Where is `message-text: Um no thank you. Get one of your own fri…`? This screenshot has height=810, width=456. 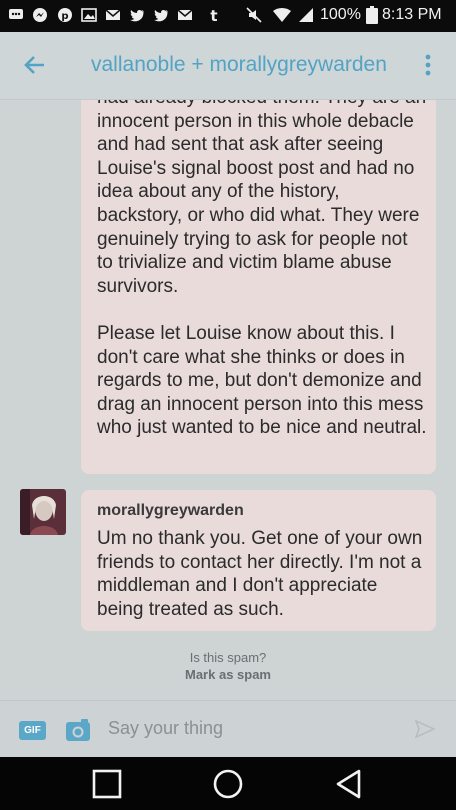 message-text: Um no thank you. Get one of your own fri… is located at coordinates (260, 574).